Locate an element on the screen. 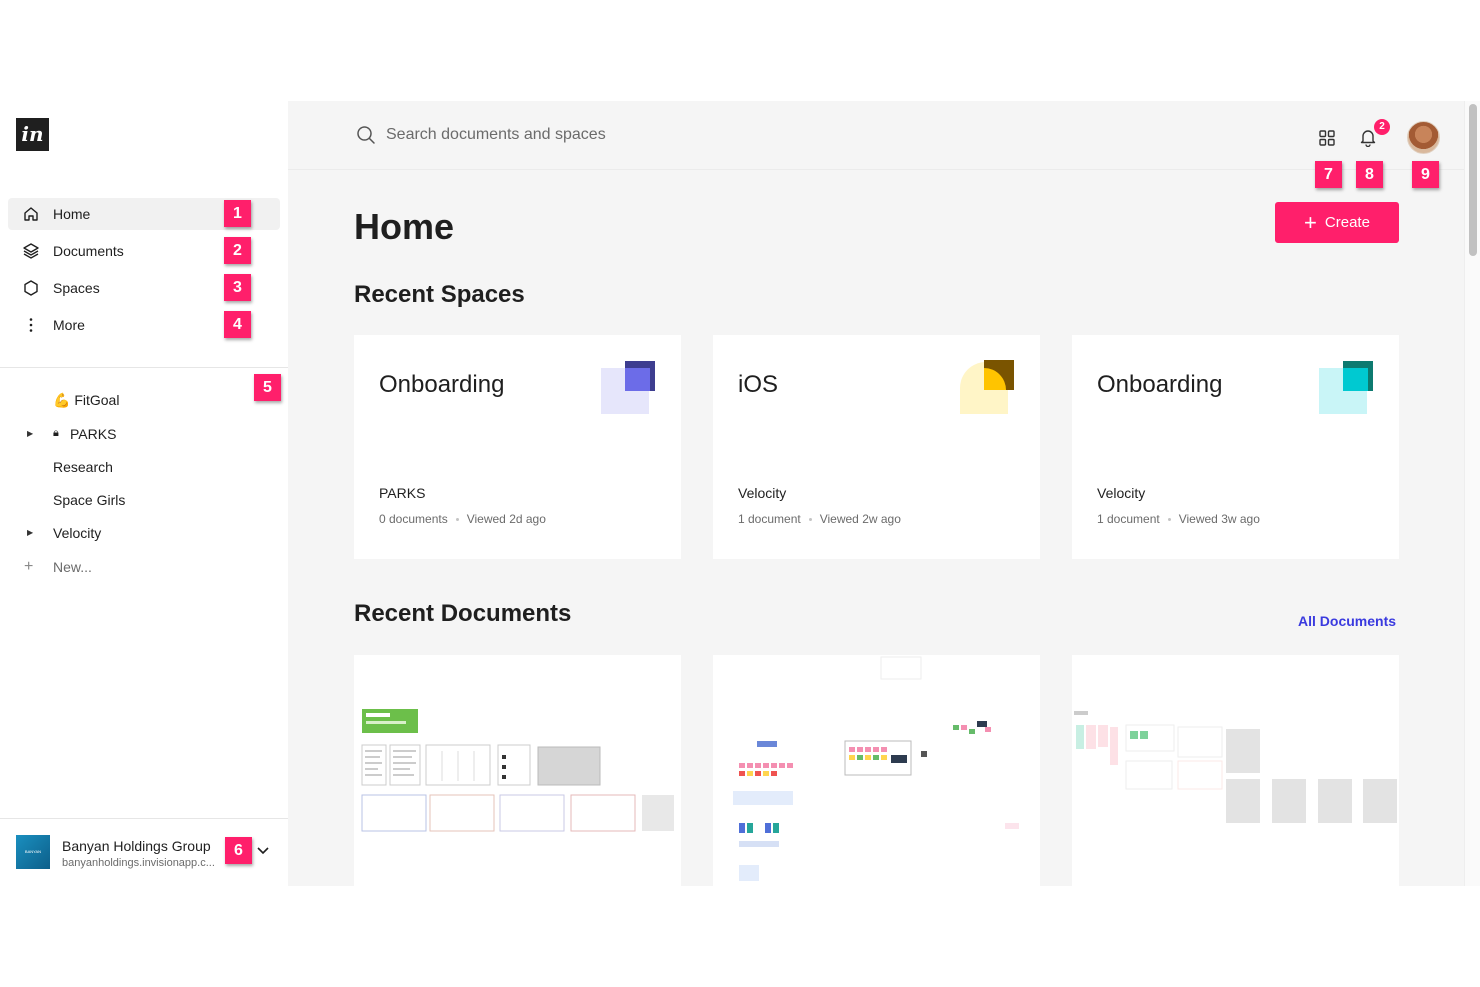 This screenshot has width=1480, height=987. create-button-label: Create is located at coordinates (1347, 222).